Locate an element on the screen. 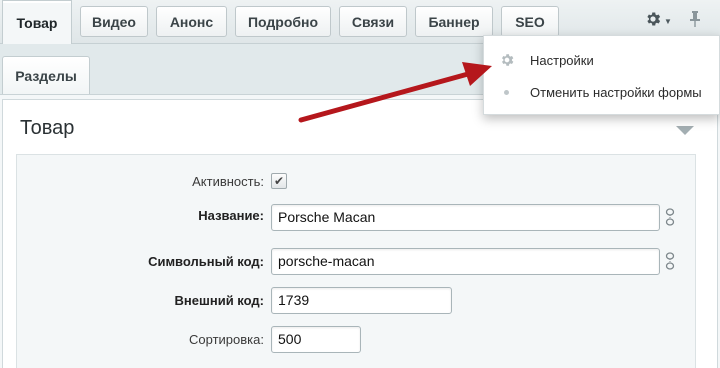  menu-item-label: Настройки is located at coordinates (562, 60).